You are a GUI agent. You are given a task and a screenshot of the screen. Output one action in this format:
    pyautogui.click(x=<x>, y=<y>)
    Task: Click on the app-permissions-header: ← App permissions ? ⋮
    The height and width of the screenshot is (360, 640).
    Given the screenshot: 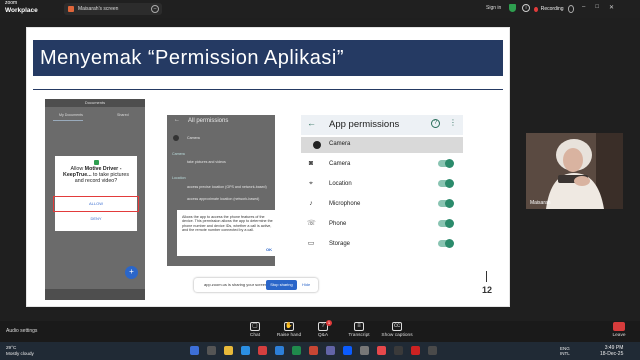 What is the action you would take?
    pyautogui.click(x=382, y=125)
    